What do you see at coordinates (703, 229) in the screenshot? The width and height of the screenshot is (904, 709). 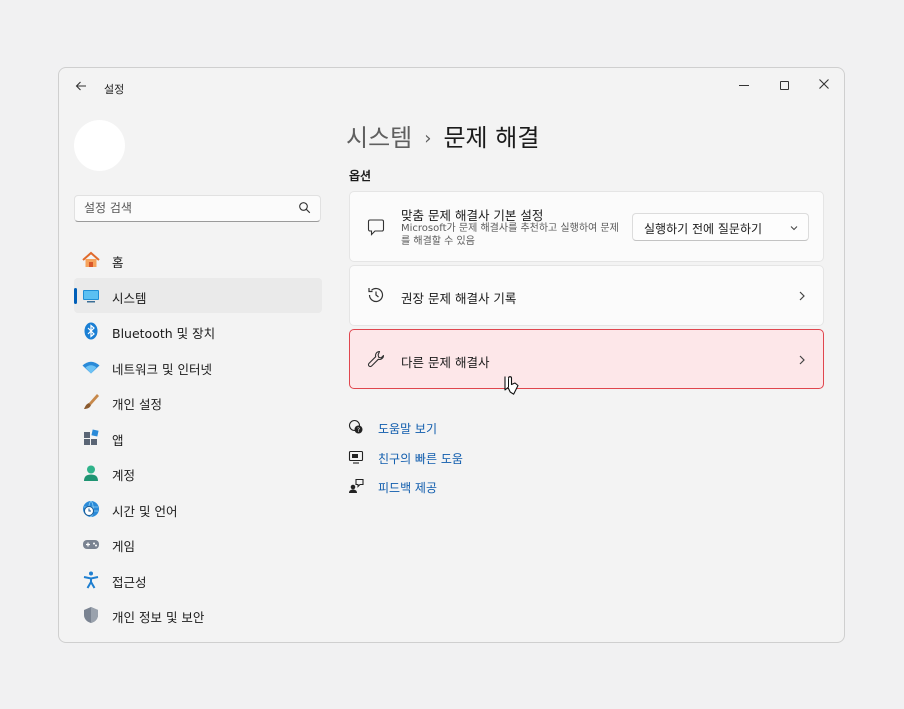 I see `dropdown-selected-value: 실행하기 전에 질문하기` at bounding box center [703, 229].